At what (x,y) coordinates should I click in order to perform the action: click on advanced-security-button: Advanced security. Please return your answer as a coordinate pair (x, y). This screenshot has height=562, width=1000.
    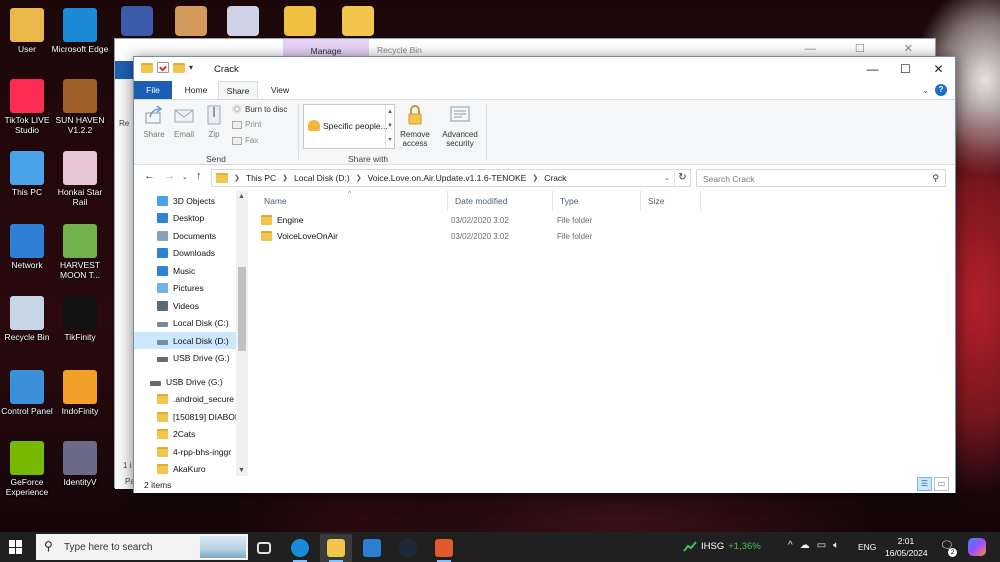
    Looking at the image, I should click on (460, 126).